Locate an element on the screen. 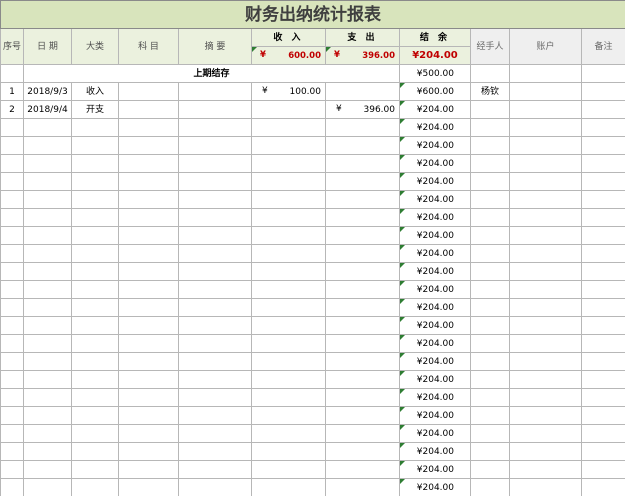 Image resolution: width=625 pixels, height=496 pixels. total-expense-cell: ¥ 396.00 is located at coordinates (362, 55).